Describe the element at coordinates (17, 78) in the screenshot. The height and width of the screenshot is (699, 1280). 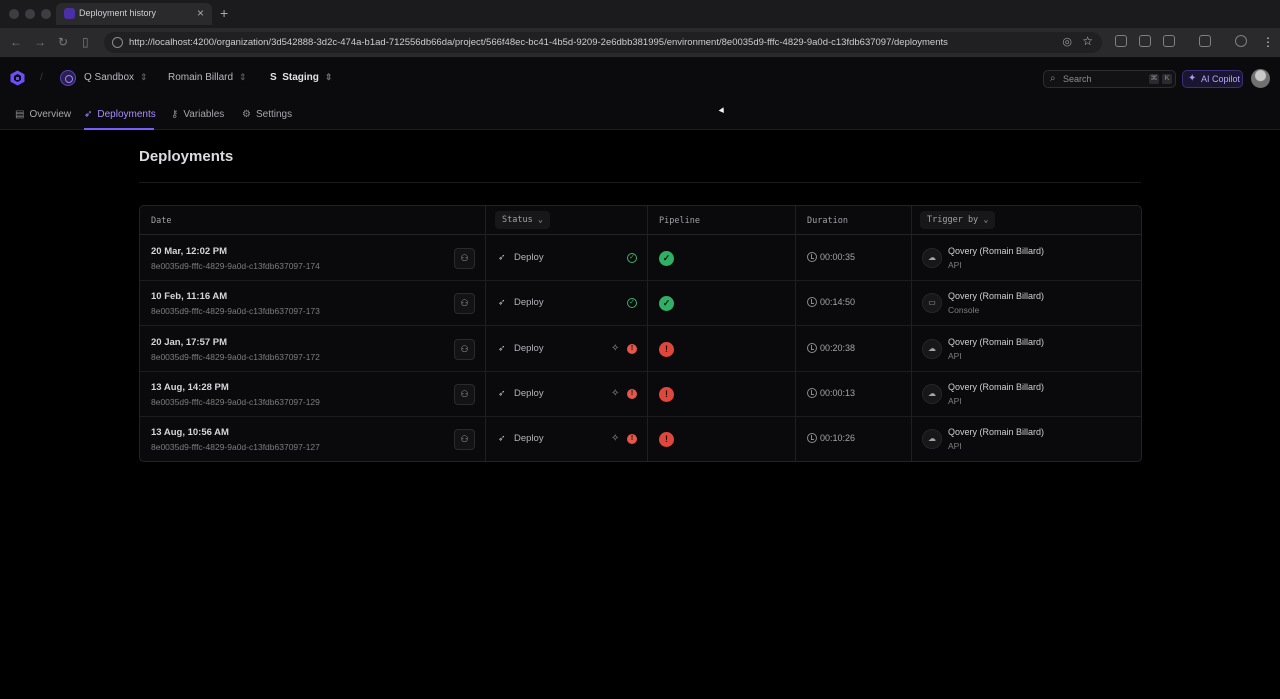
I see `qovery-logo-icon` at that location.